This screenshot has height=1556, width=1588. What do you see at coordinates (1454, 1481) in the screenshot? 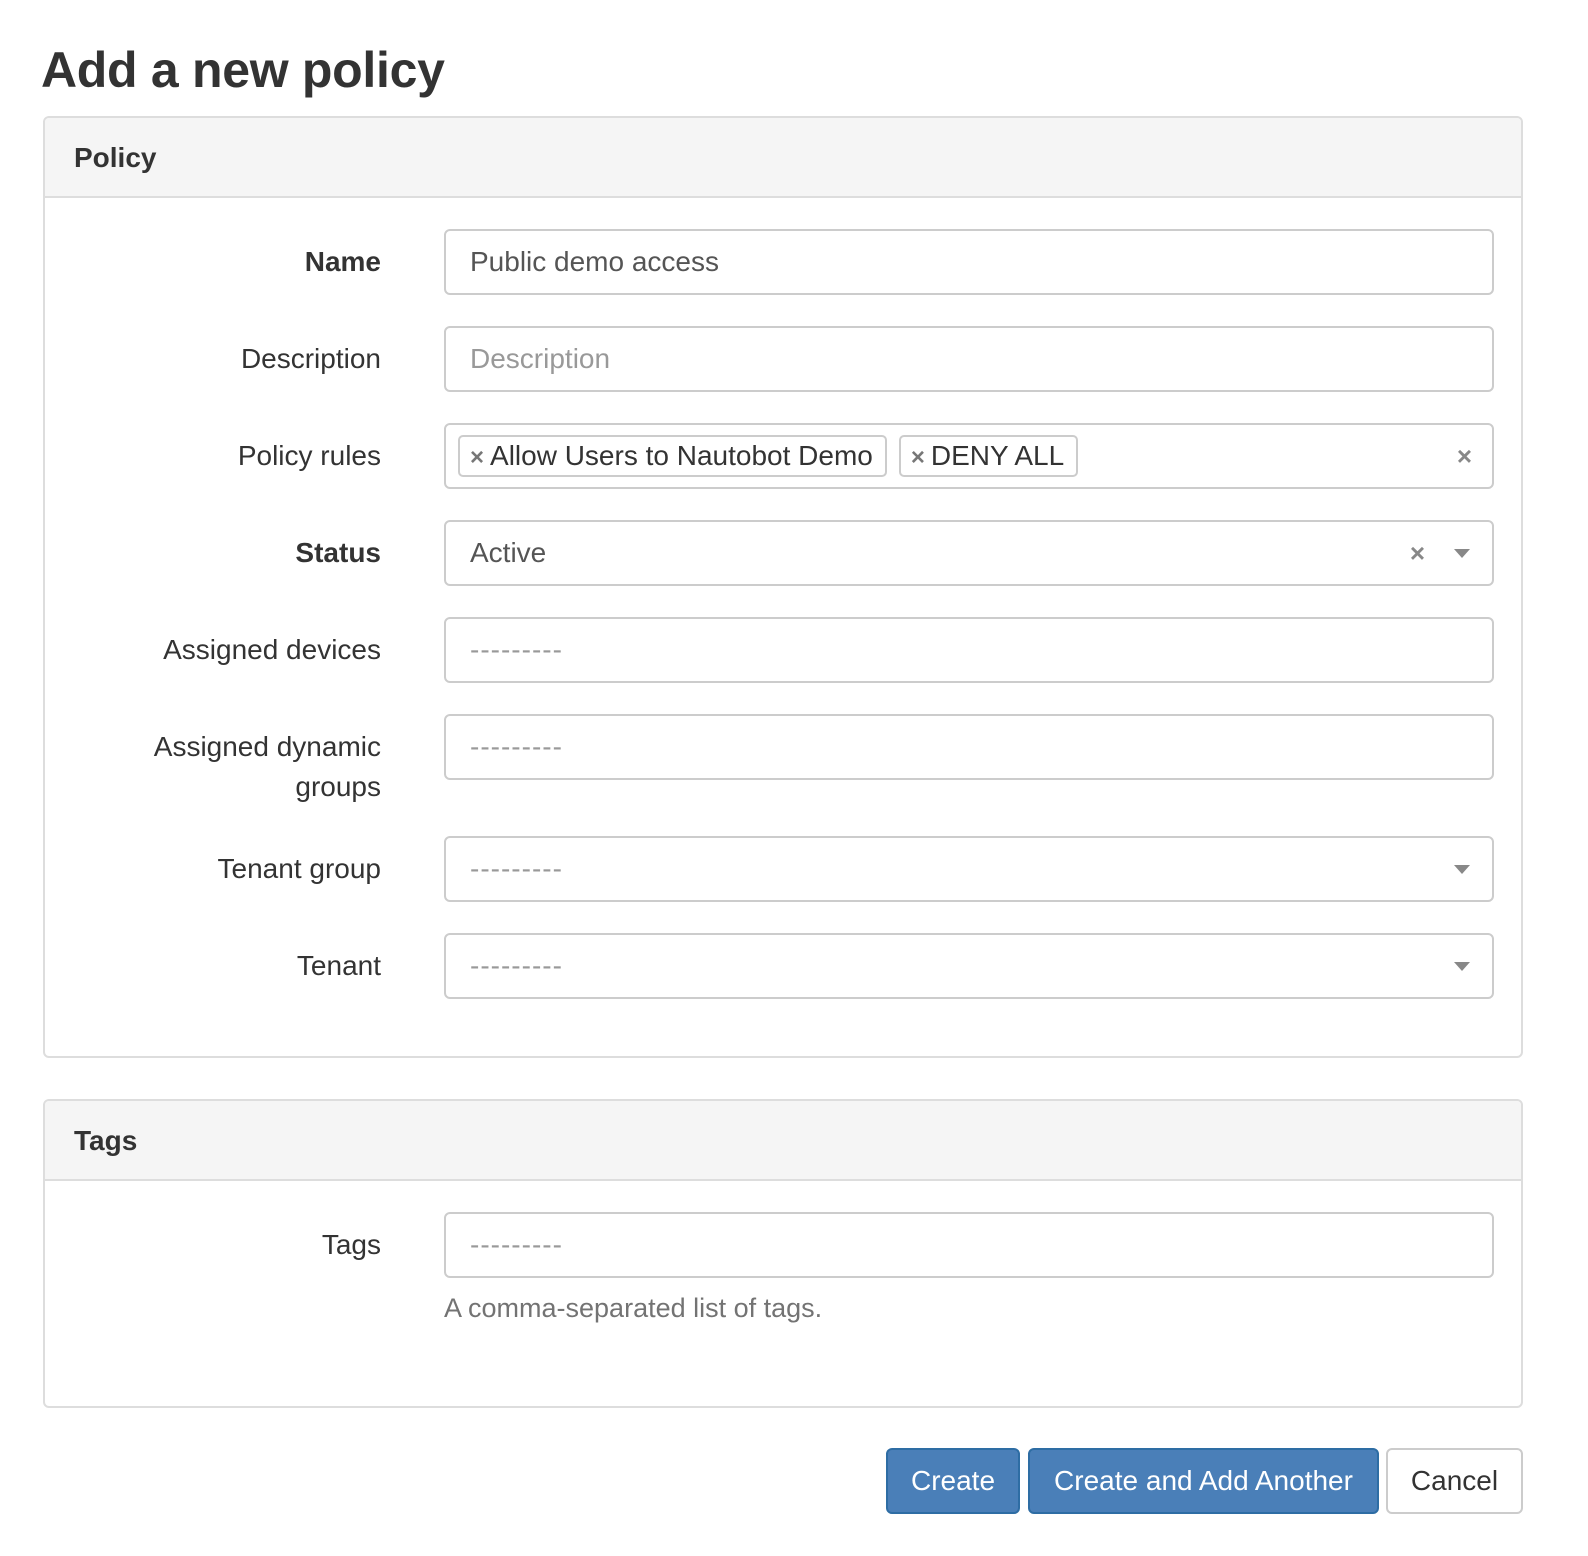
I see `cancel-button: Cancel` at bounding box center [1454, 1481].